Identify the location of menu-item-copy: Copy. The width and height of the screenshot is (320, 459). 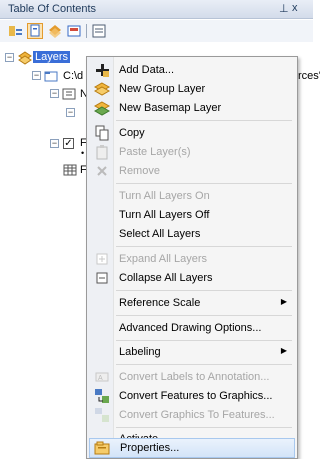
(192, 133).